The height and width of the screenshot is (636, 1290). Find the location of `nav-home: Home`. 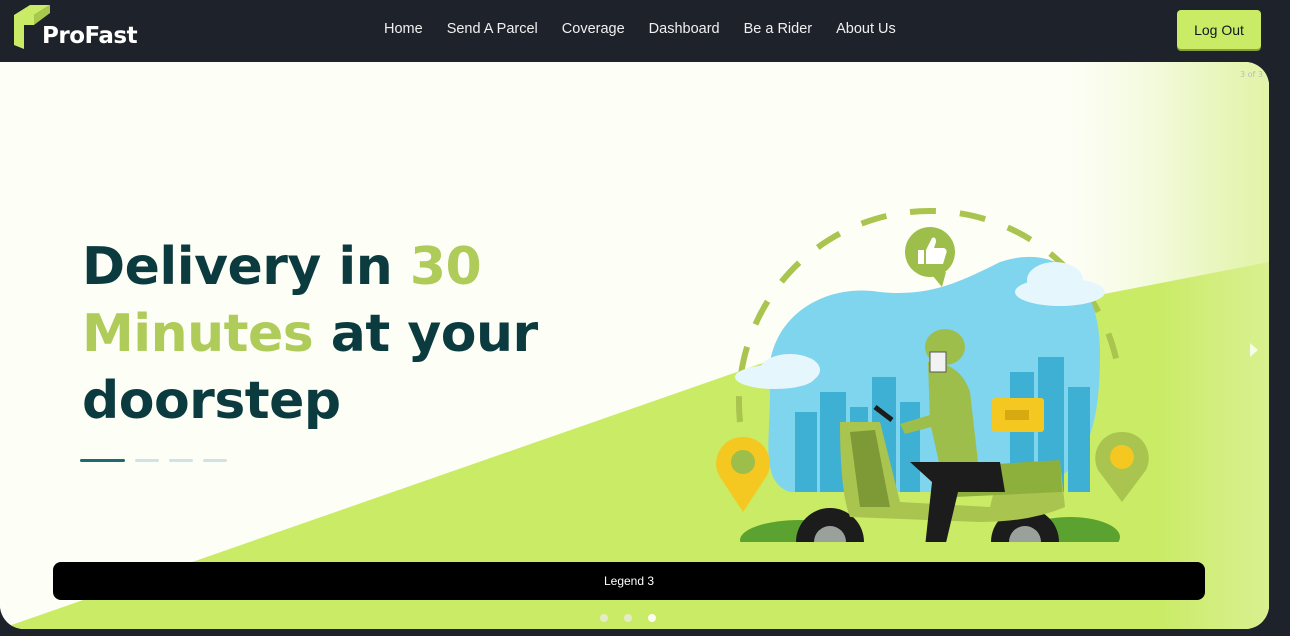

nav-home: Home is located at coordinates (403, 29).